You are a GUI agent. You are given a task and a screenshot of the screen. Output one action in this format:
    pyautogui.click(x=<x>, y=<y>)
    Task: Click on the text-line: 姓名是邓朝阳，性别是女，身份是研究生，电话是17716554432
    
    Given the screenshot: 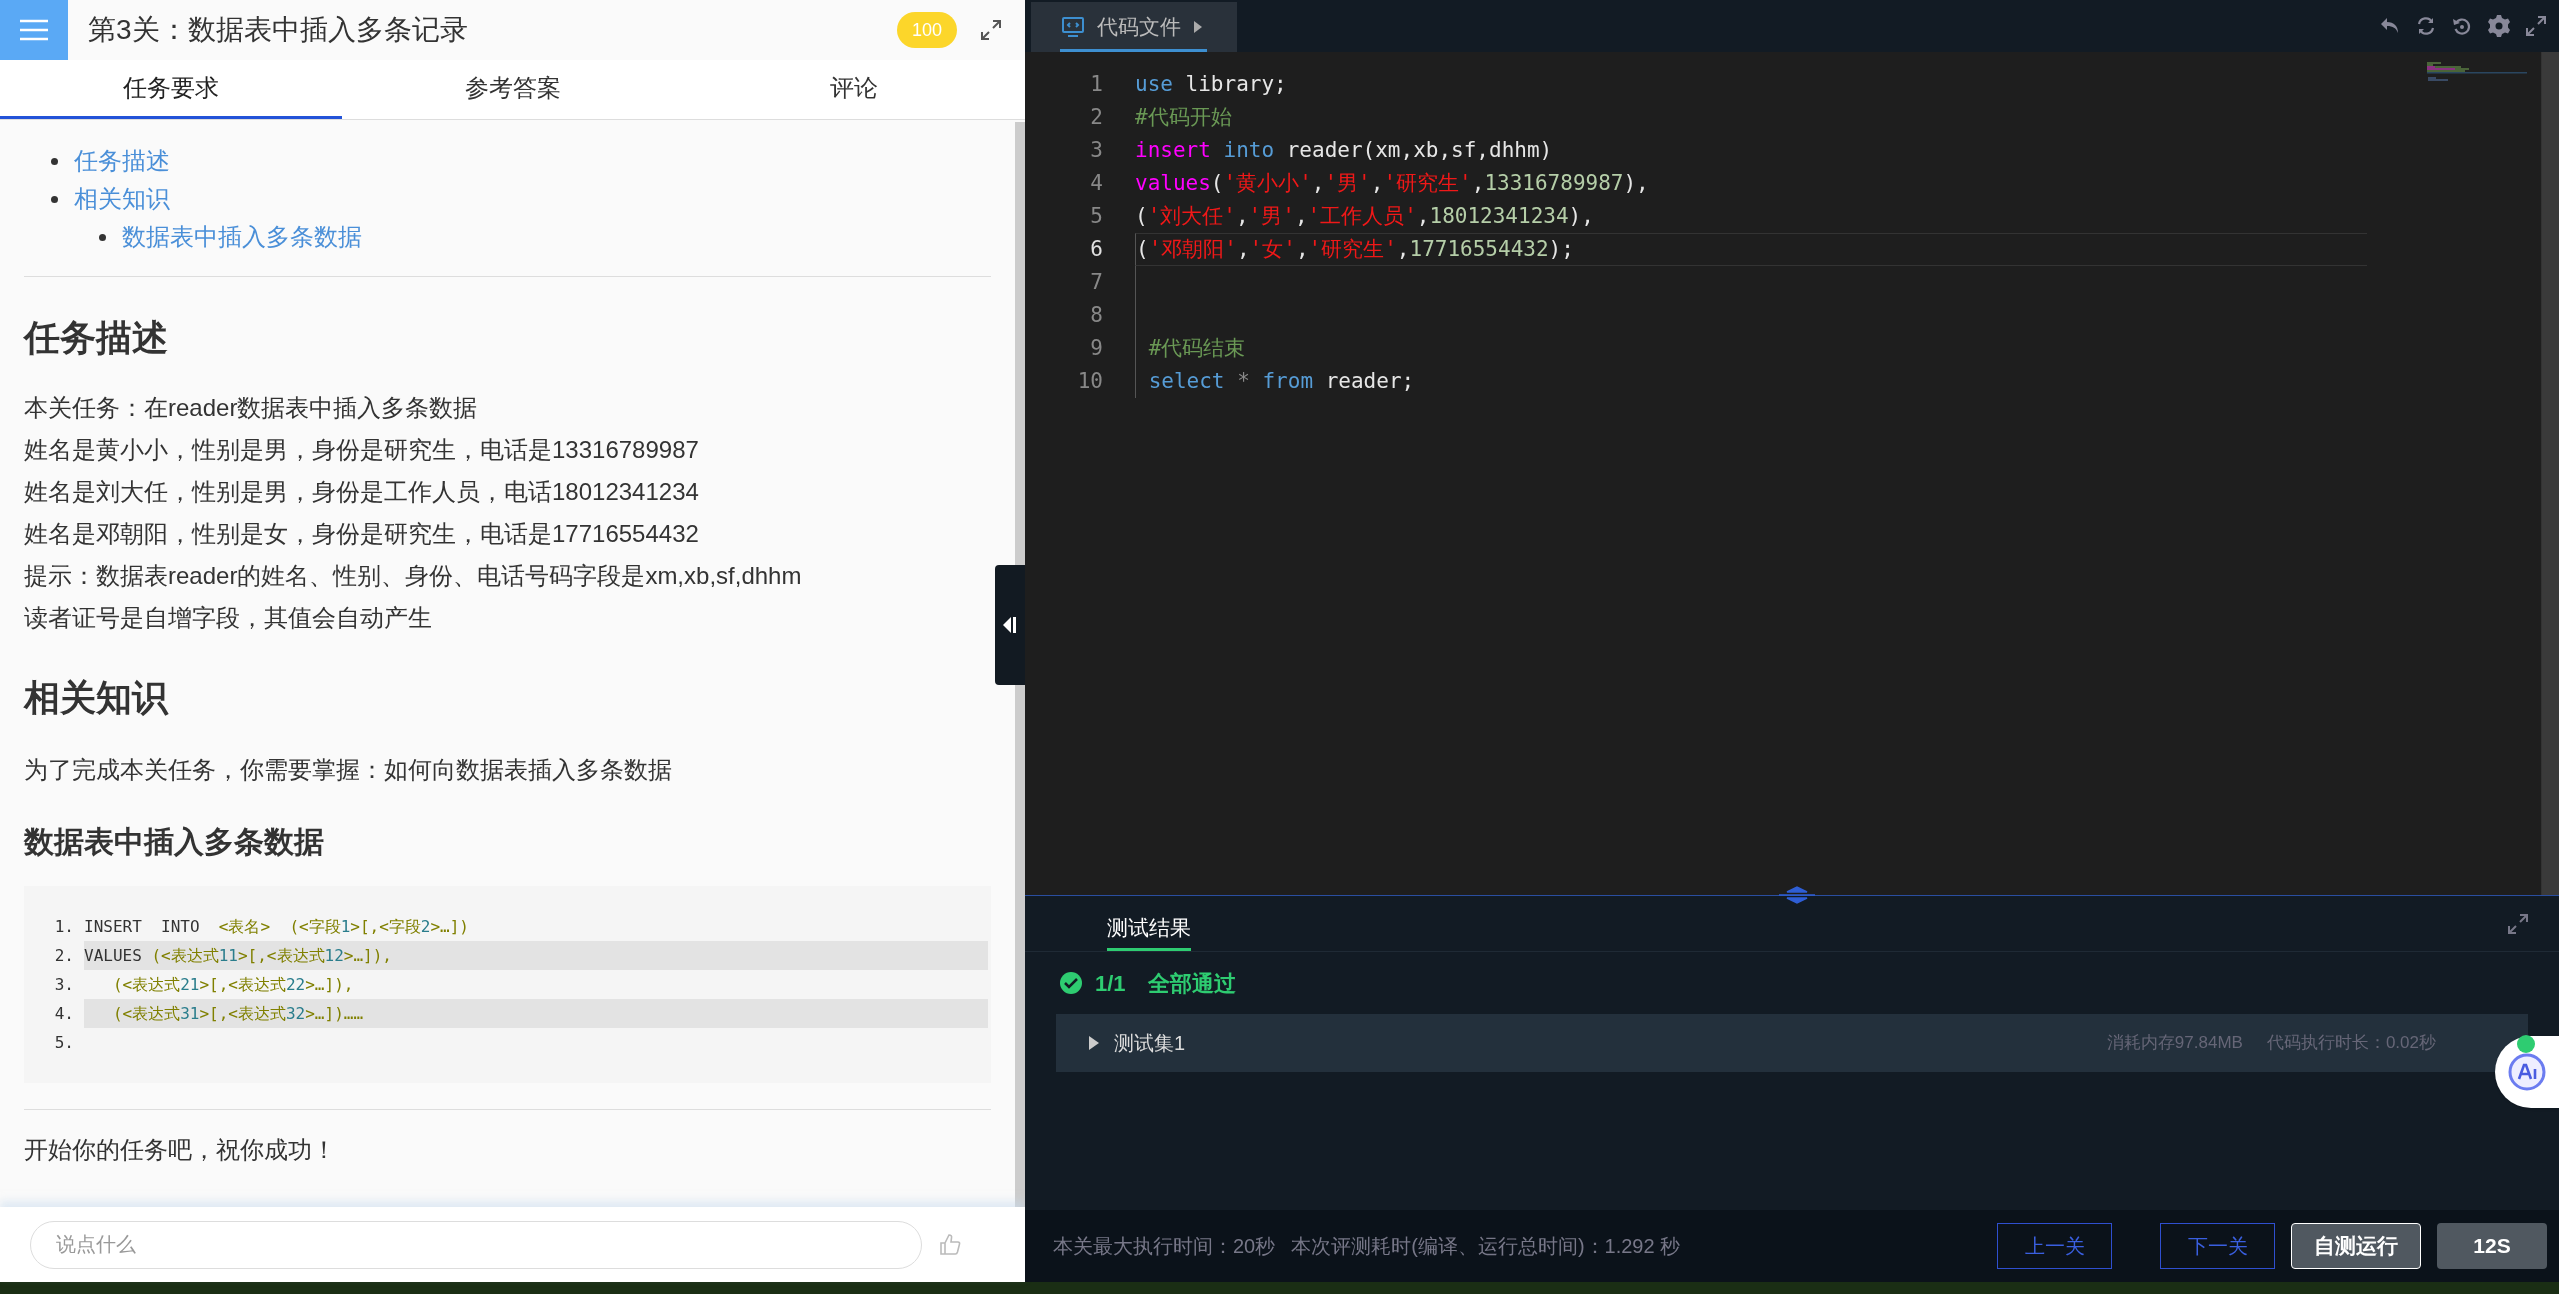 What is the action you would take?
    pyautogui.click(x=362, y=534)
    